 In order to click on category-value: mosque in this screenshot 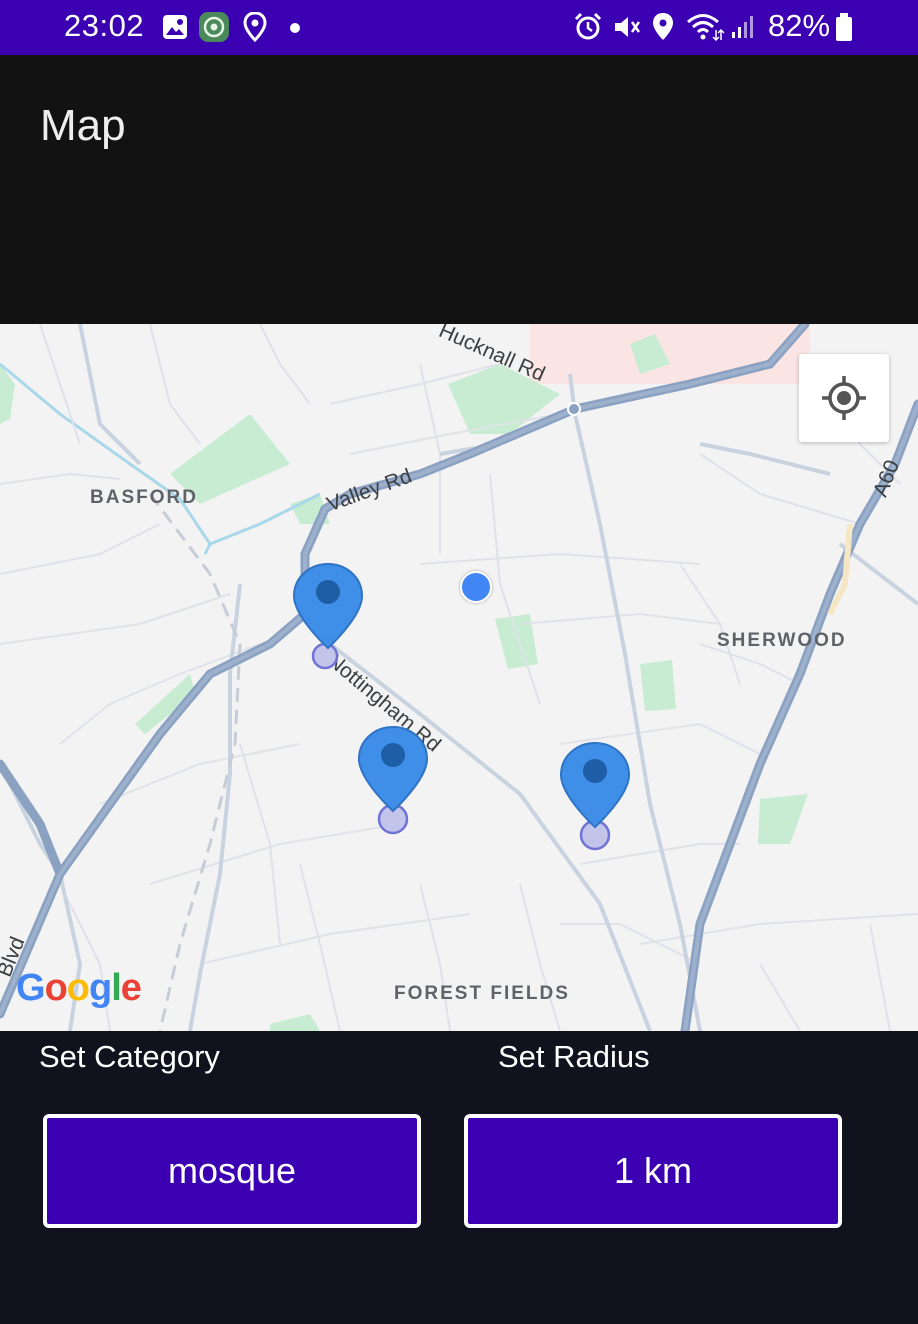, I will do `click(232, 1170)`.